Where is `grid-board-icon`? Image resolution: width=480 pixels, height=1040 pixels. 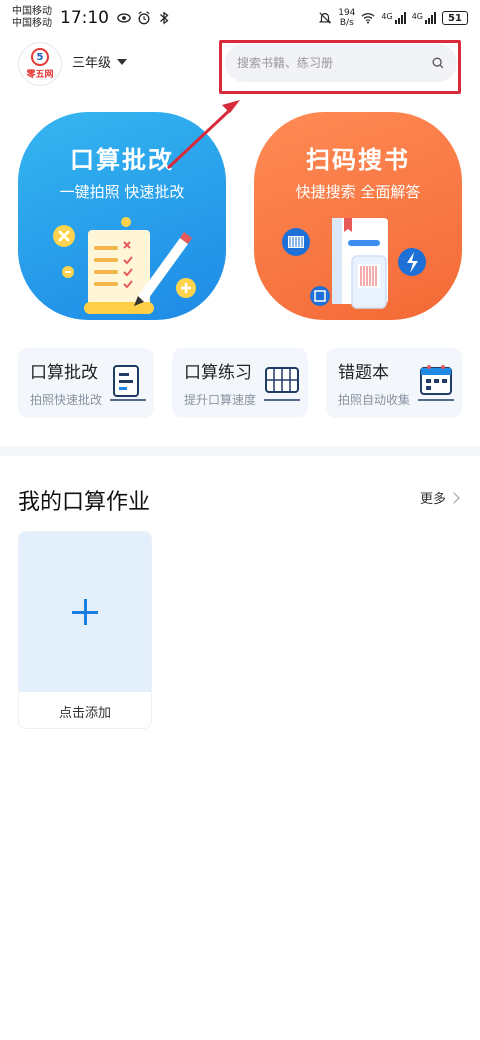 grid-board-icon is located at coordinates (282, 384).